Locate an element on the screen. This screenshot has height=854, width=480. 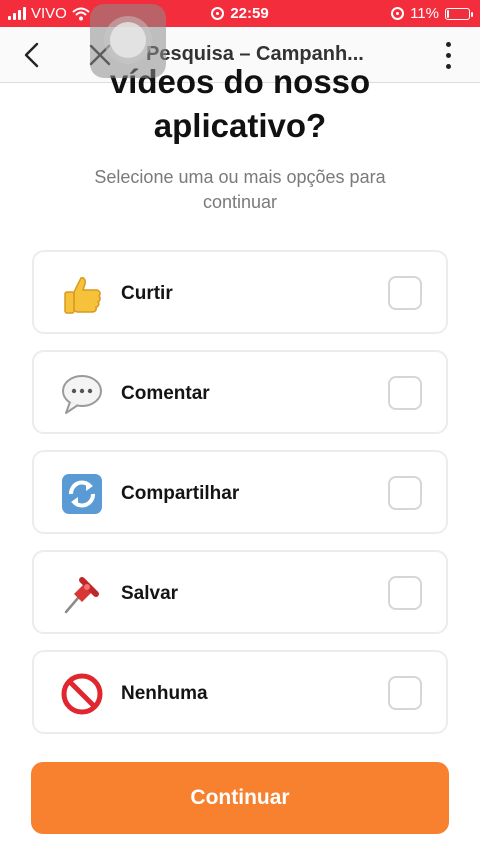
option-salvar: Salvar is located at coordinates (240, 592).